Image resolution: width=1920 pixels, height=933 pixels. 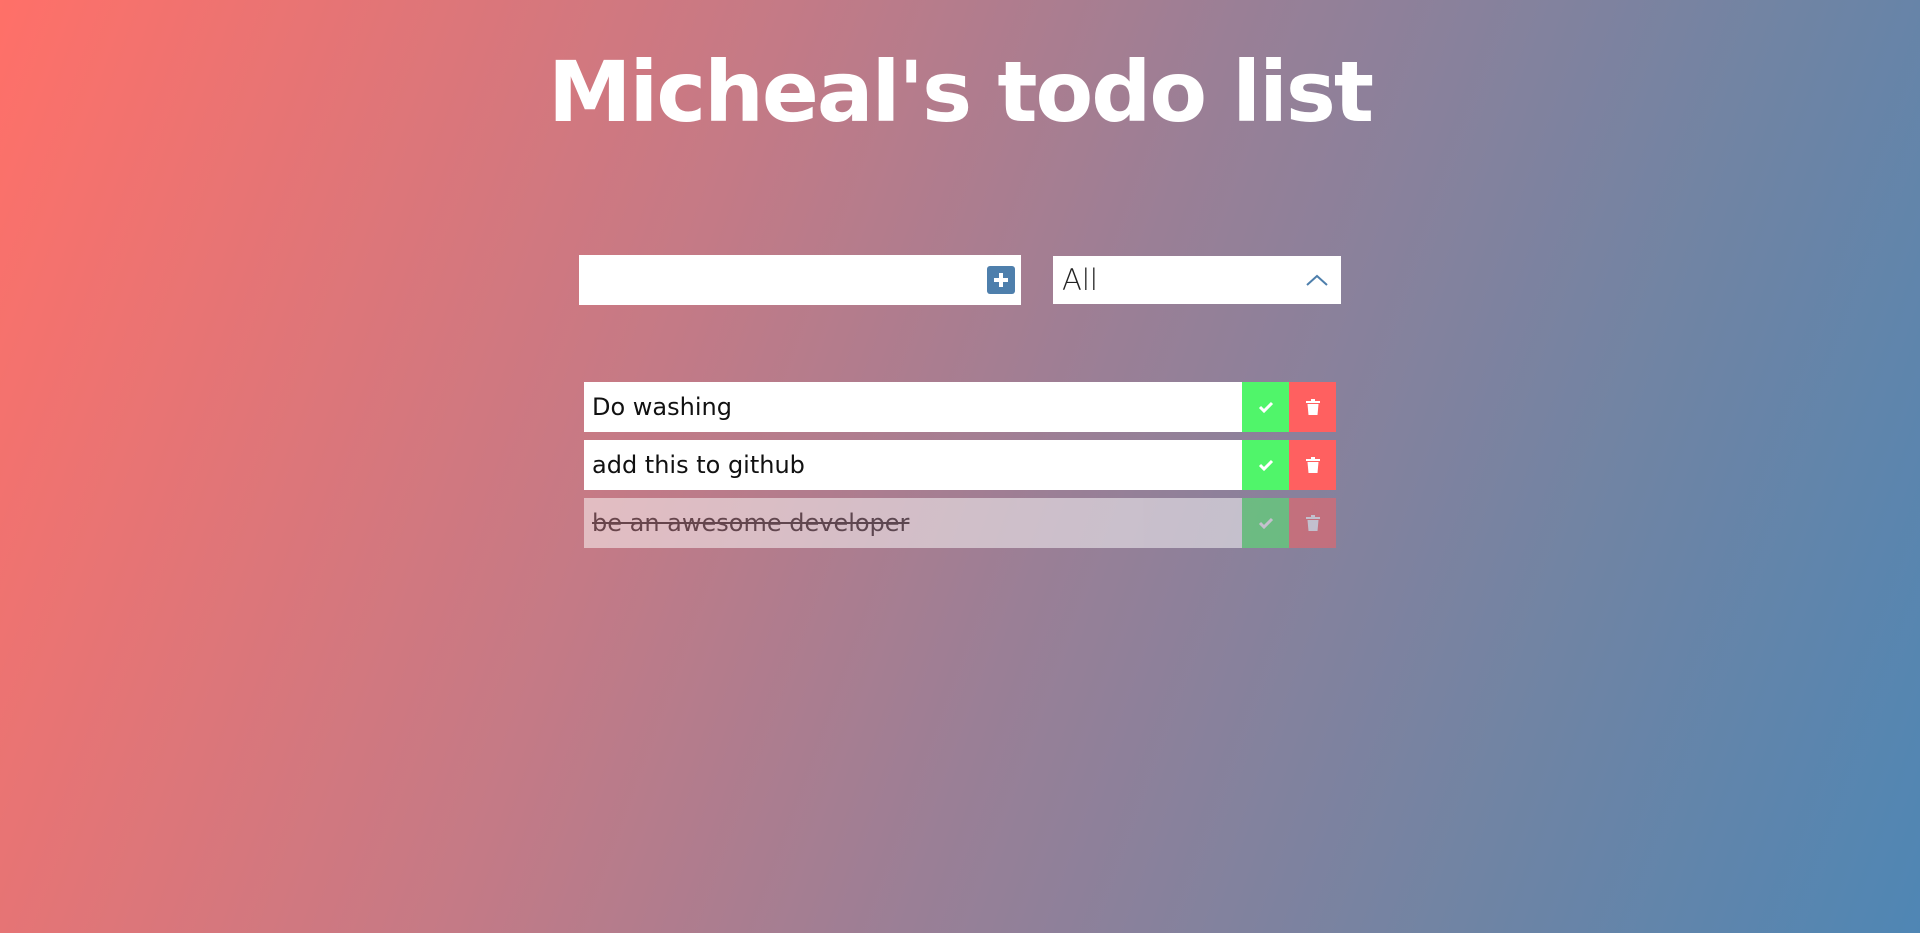 What do you see at coordinates (913, 465) in the screenshot?
I see `todo-text: add this to github` at bounding box center [913, 465].